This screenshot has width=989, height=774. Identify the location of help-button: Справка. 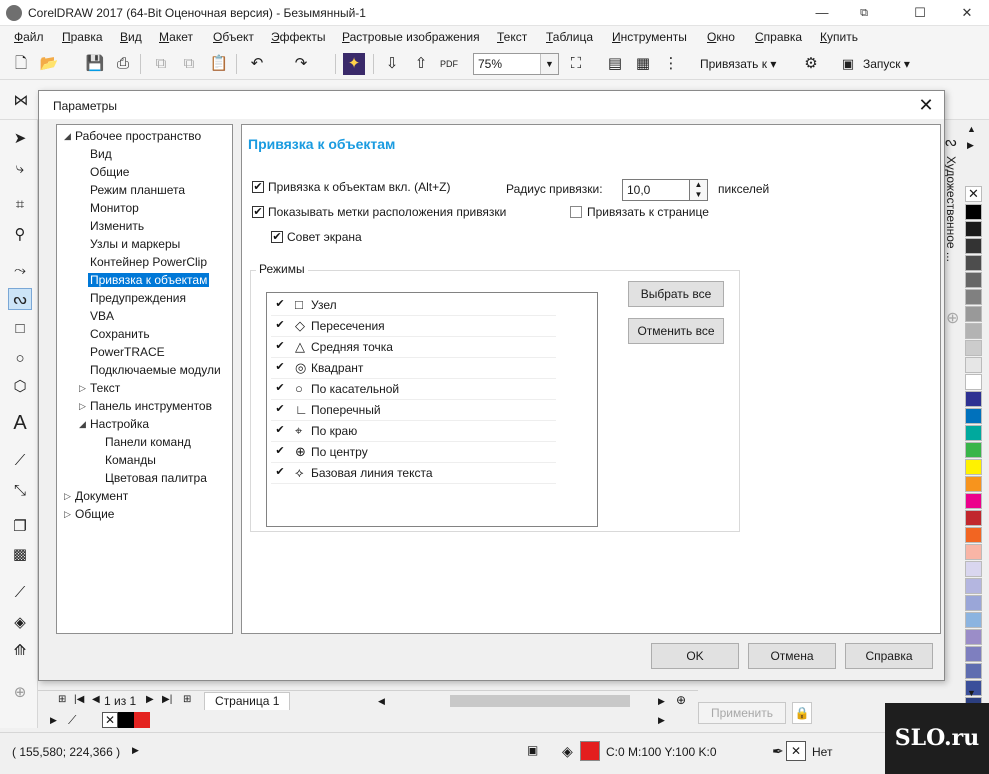
(889, 656).